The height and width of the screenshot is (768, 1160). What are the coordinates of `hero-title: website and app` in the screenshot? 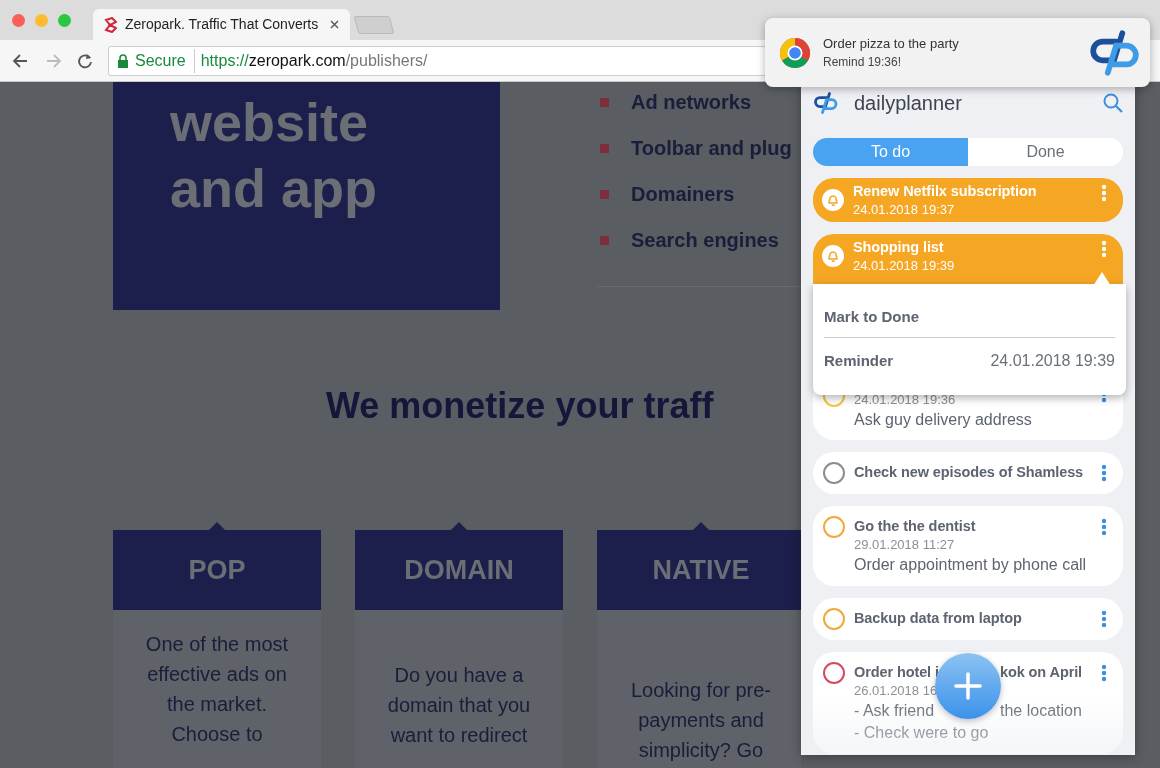 It's located at (274, 155).